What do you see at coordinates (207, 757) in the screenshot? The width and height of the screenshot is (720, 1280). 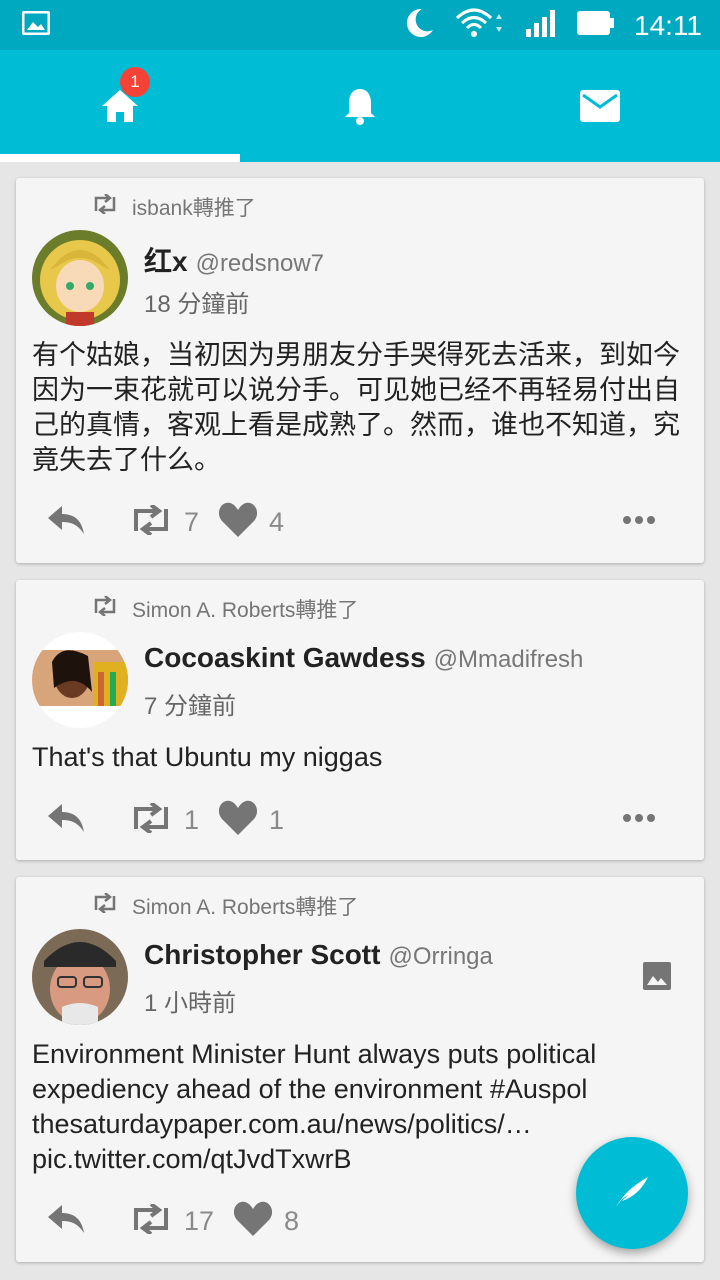 I see `tweet-text: That's that Ubuntu my niggas` at bounding box center [207, 757].